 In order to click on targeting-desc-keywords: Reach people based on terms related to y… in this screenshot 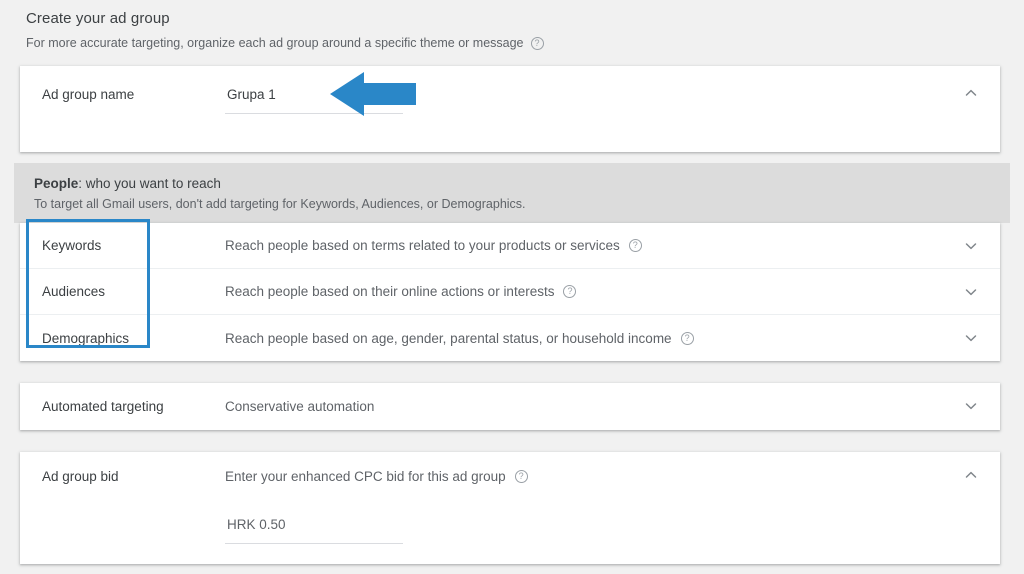, I will do `click(422, 245)`.